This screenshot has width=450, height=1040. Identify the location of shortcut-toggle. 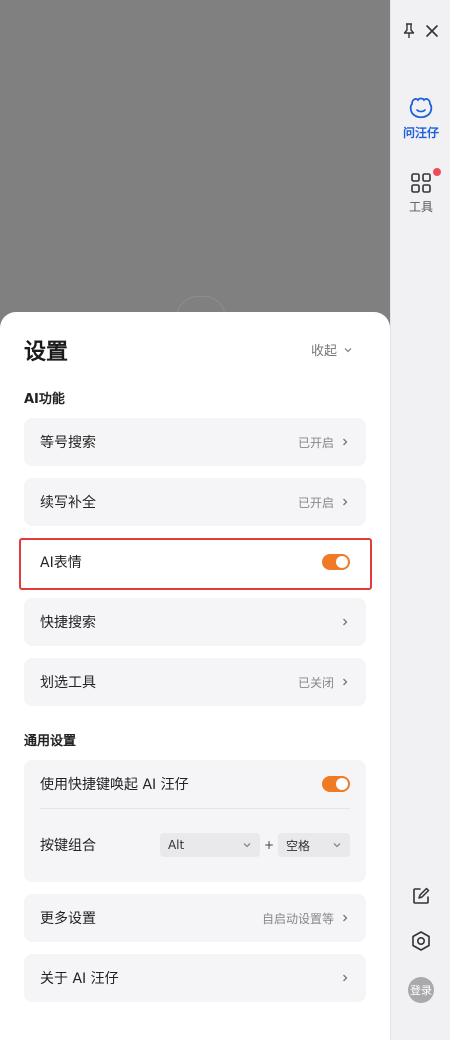
(336, 784).